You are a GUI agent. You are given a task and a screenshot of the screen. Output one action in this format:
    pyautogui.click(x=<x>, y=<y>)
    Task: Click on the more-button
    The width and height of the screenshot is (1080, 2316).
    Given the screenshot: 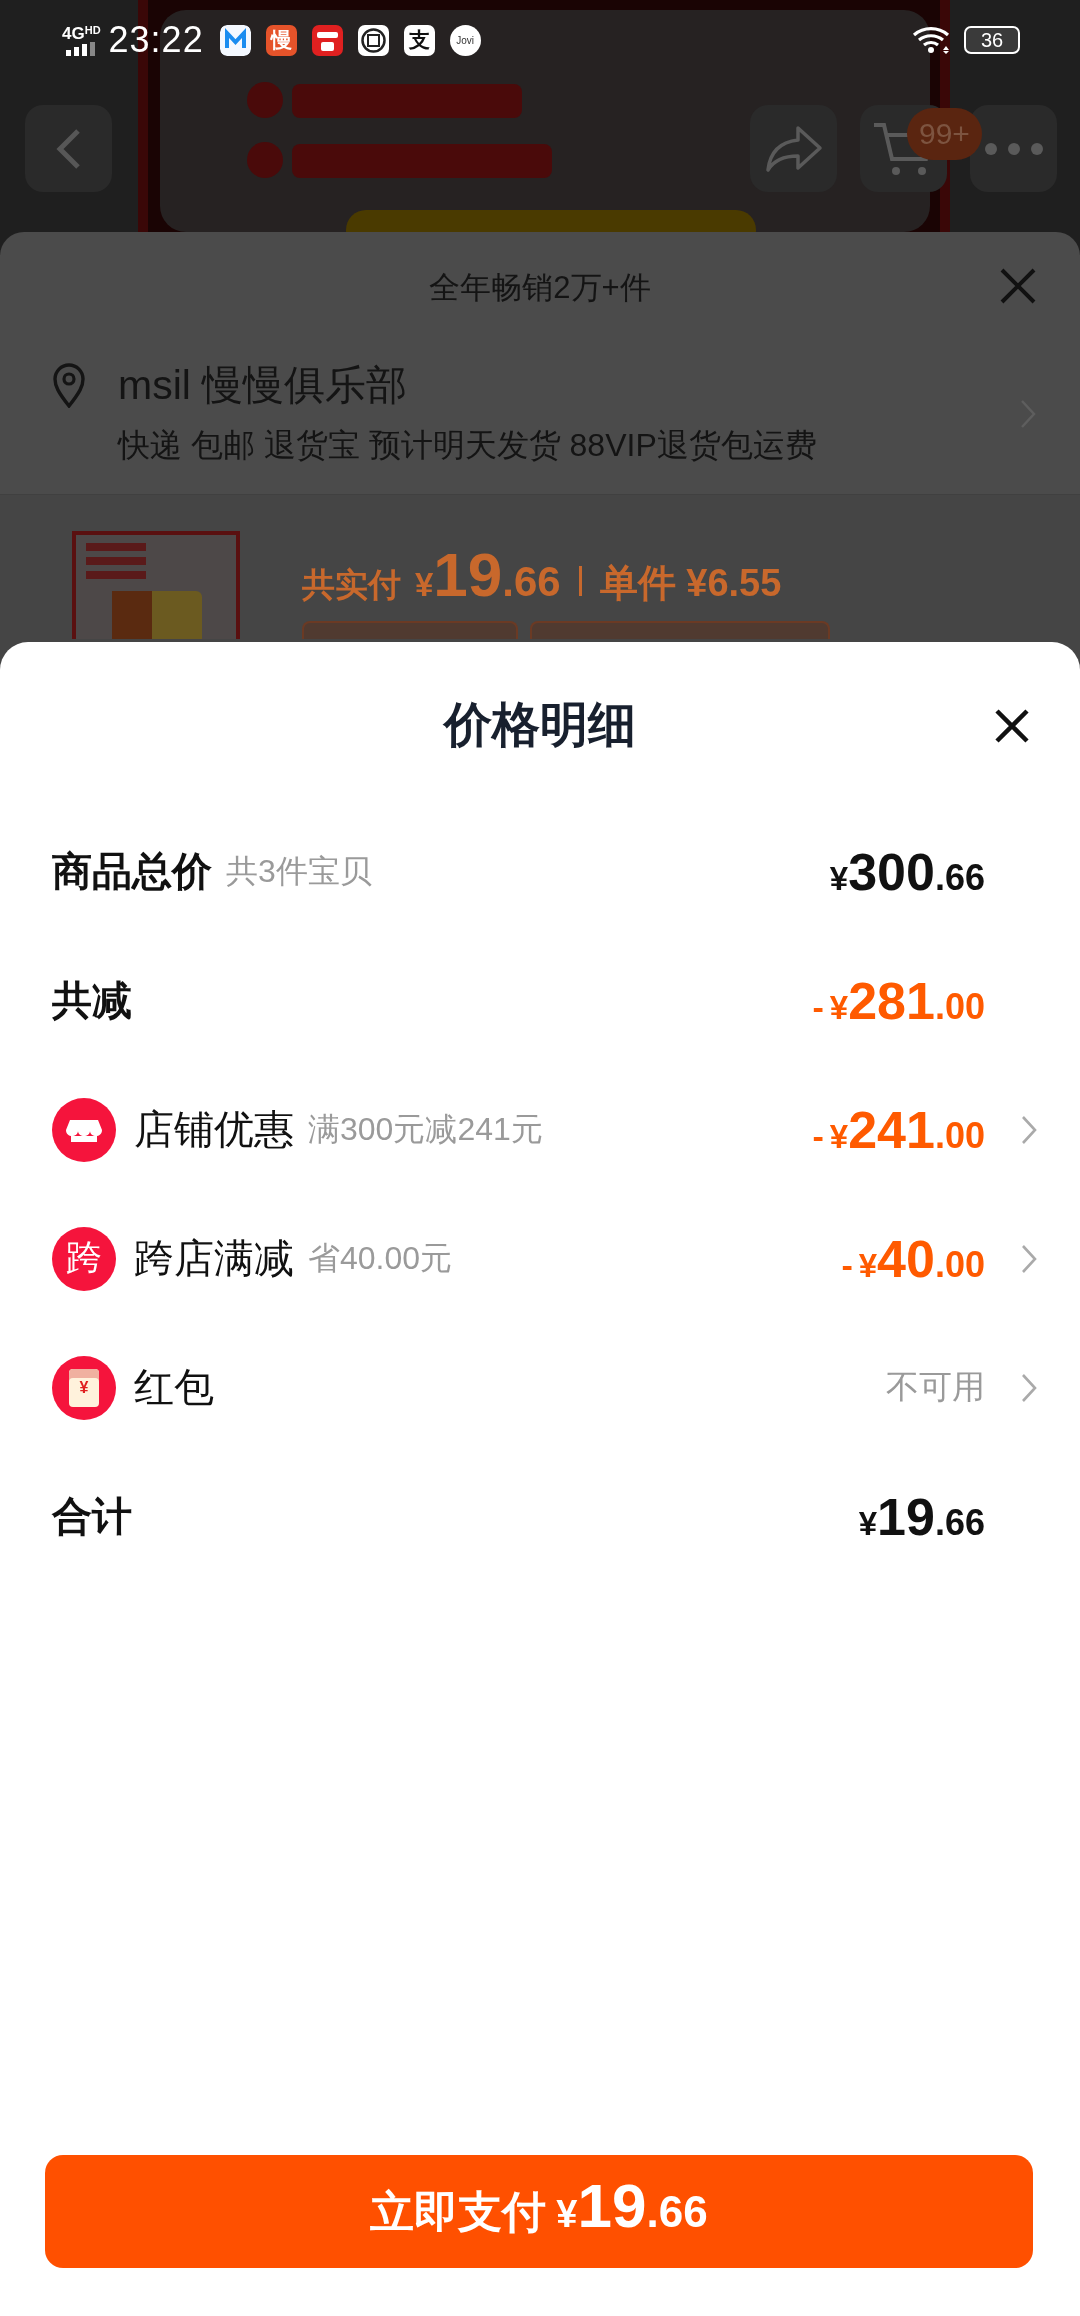 What is the action you would take?
    pyautogui.click(x=1013, y=148)
    